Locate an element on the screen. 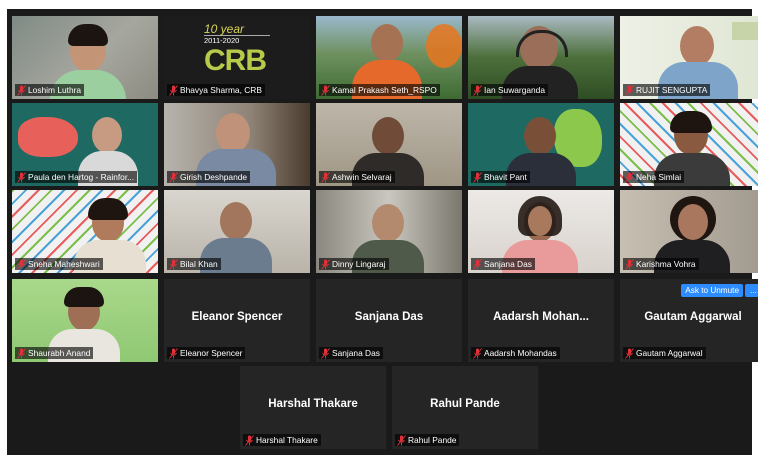 This screenshot has height=460, width=758. participant-name-label: Loshim Luthra is located at coordinates (50, 90).